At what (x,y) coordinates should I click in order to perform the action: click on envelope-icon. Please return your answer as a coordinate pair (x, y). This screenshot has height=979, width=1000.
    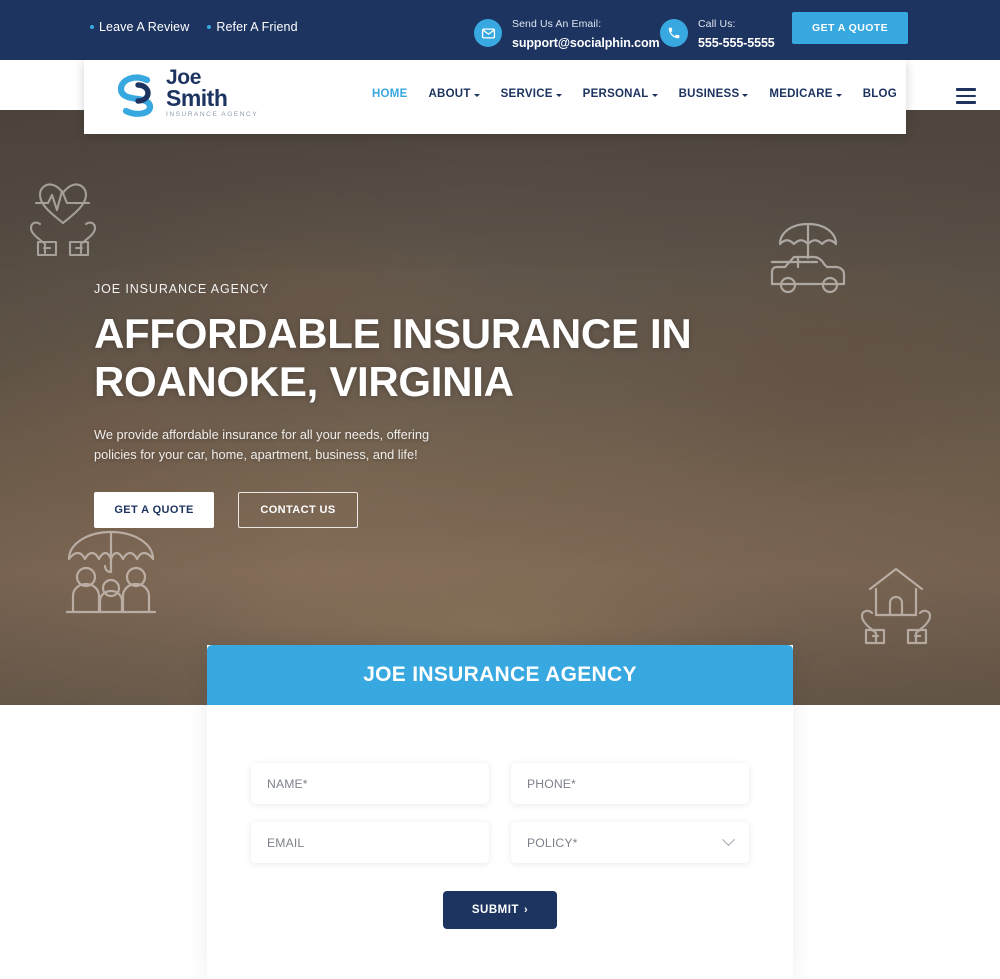
    Looking at the image, I should click on (488, 33).